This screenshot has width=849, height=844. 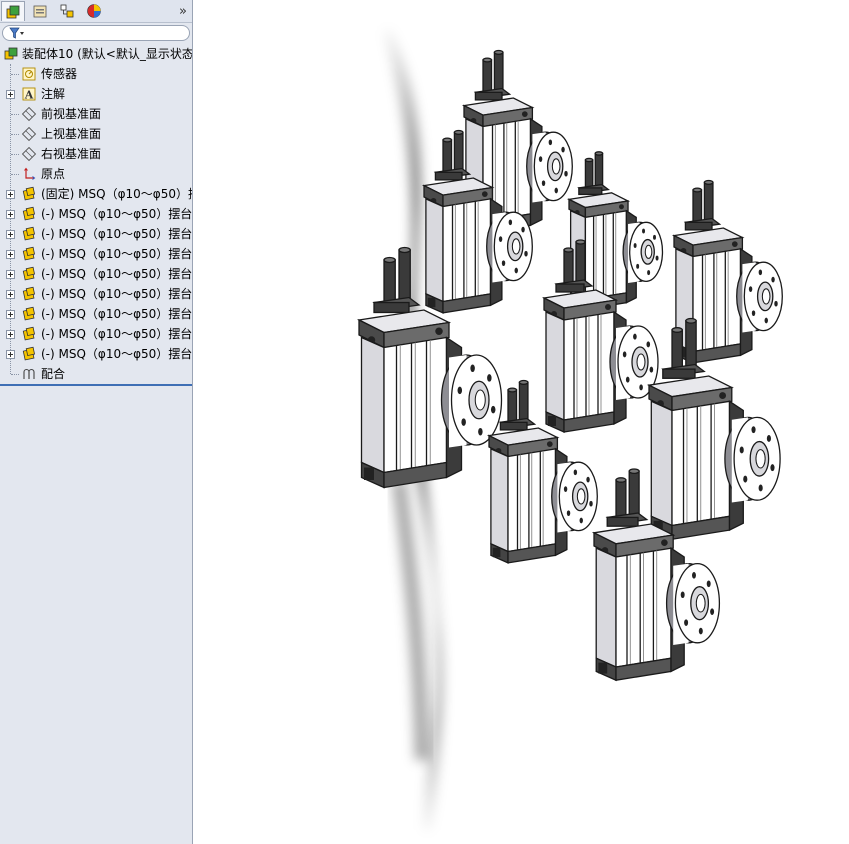 What do you see at coordinates (53, 174) in the screenshot?
I see `tree-item-label: 原点` at bounding box center [53, 174].